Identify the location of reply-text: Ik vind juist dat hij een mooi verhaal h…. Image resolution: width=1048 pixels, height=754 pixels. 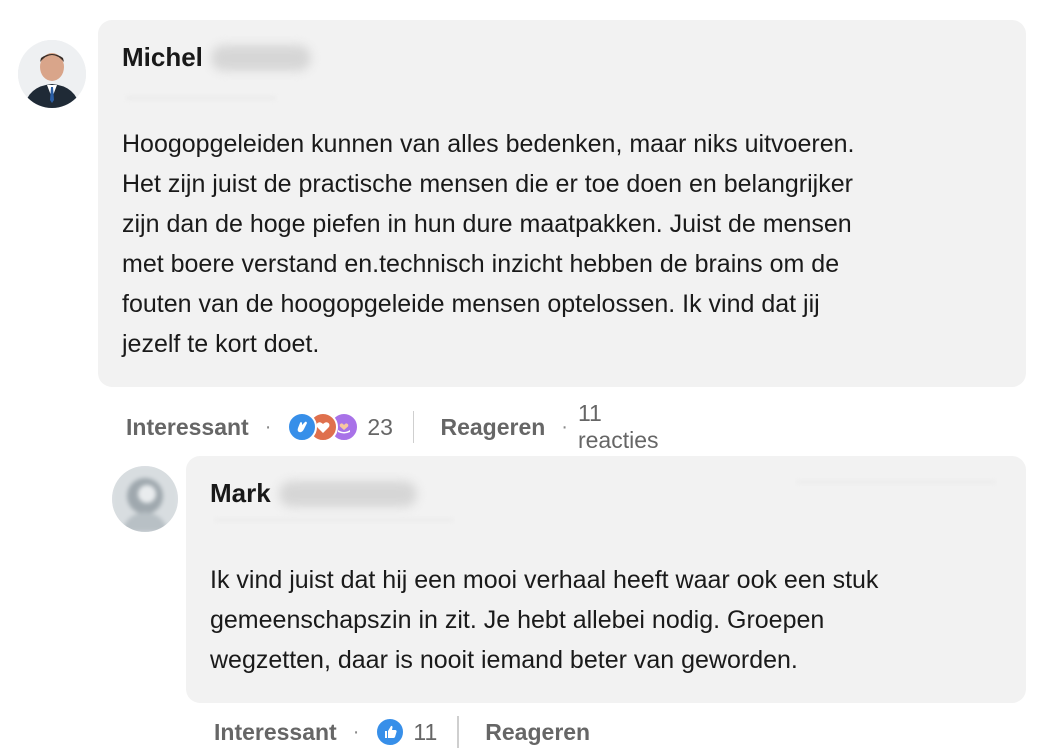
(544, 620).